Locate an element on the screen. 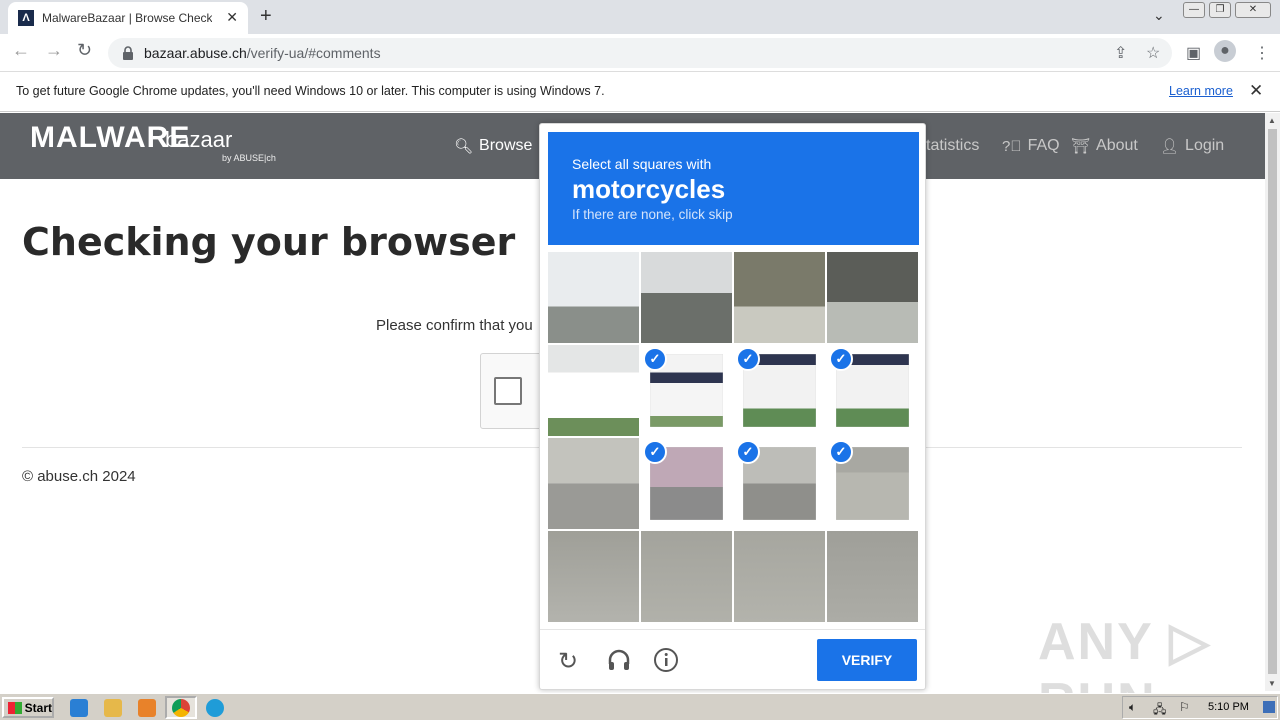 This screenshot has height=720, width=1280. scrollbar-thumb is located at coordinates (1272, 401).